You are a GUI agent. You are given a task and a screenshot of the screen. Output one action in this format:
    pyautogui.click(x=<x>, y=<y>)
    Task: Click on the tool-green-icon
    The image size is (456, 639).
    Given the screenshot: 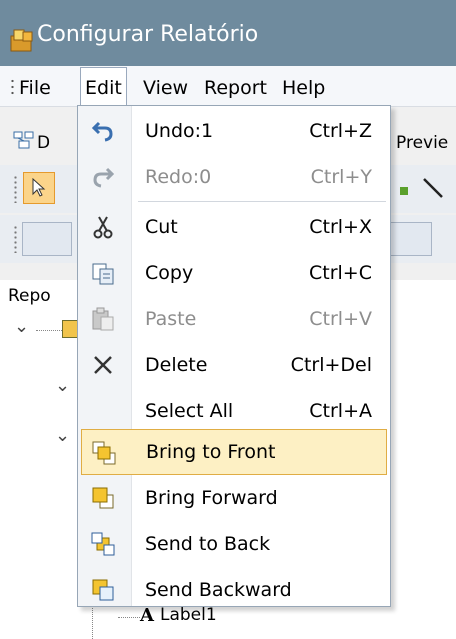 What is the action you would take?
    pyautogui.click(x=404, y=191)
    